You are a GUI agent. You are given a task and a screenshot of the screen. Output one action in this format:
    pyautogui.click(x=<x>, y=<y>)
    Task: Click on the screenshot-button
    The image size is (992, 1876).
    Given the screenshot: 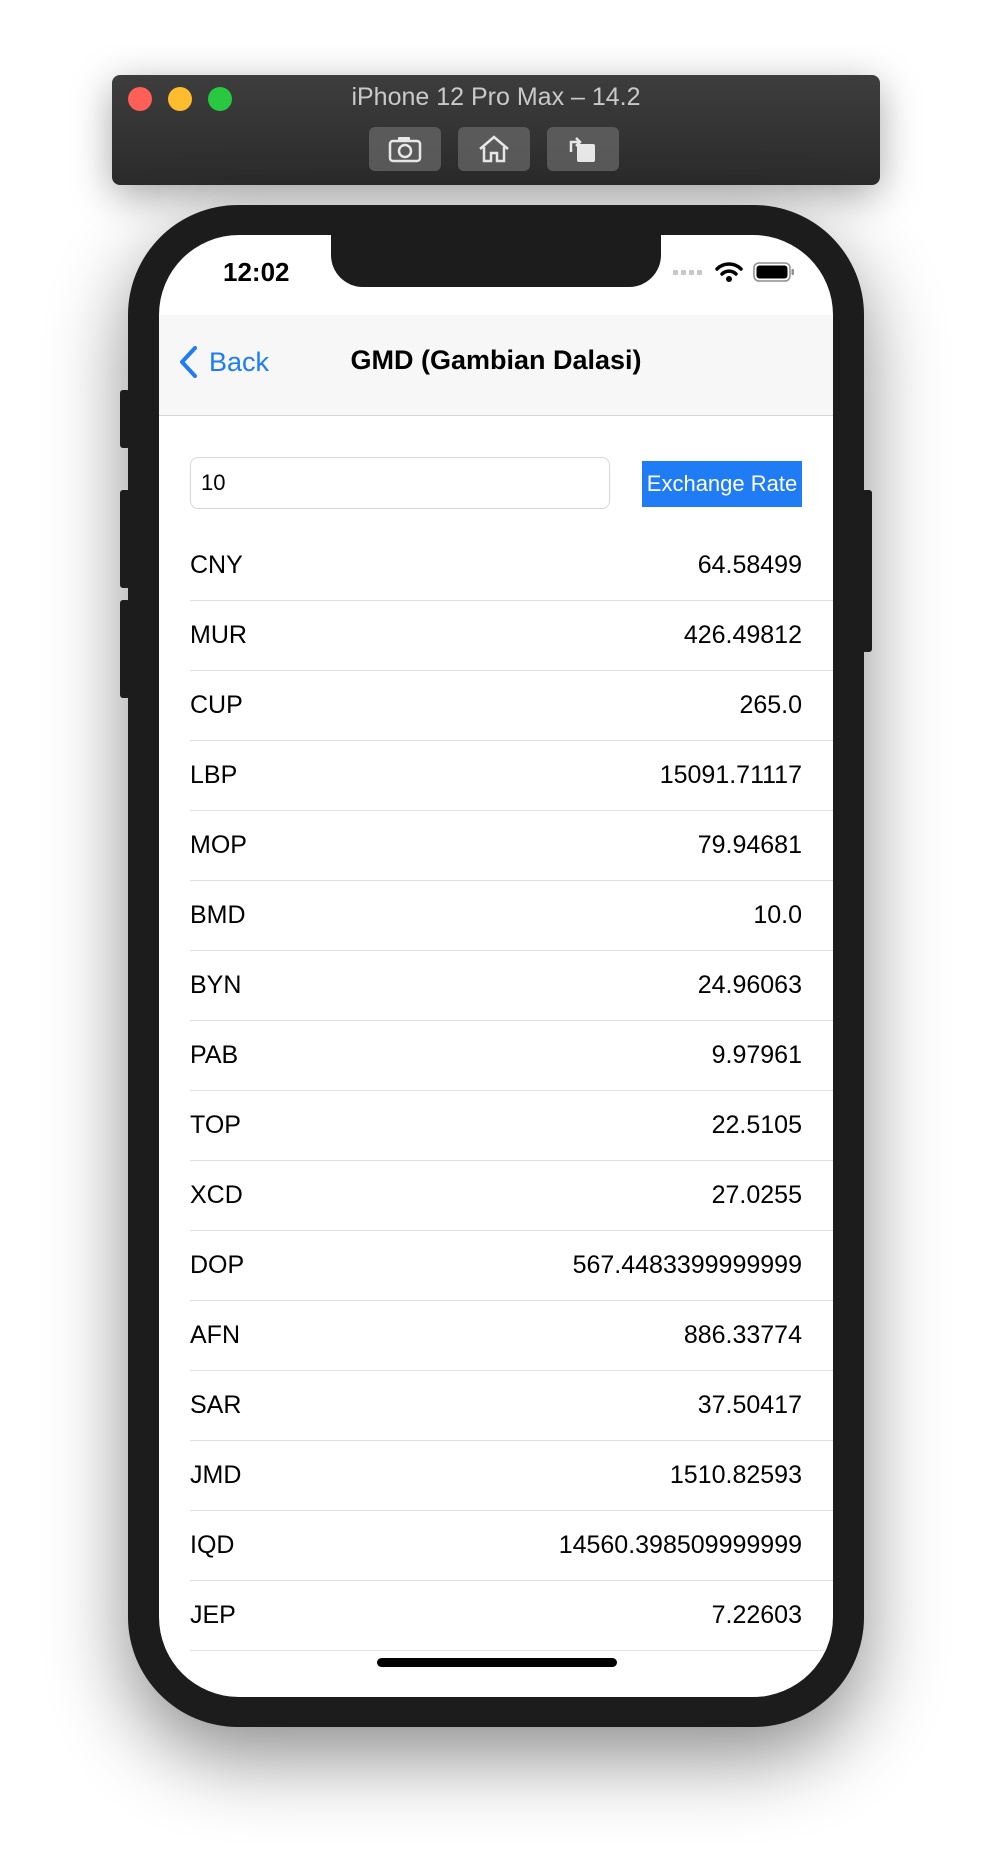 What is the action you would take?
    pyautogui.click(x=405, y=149)
    